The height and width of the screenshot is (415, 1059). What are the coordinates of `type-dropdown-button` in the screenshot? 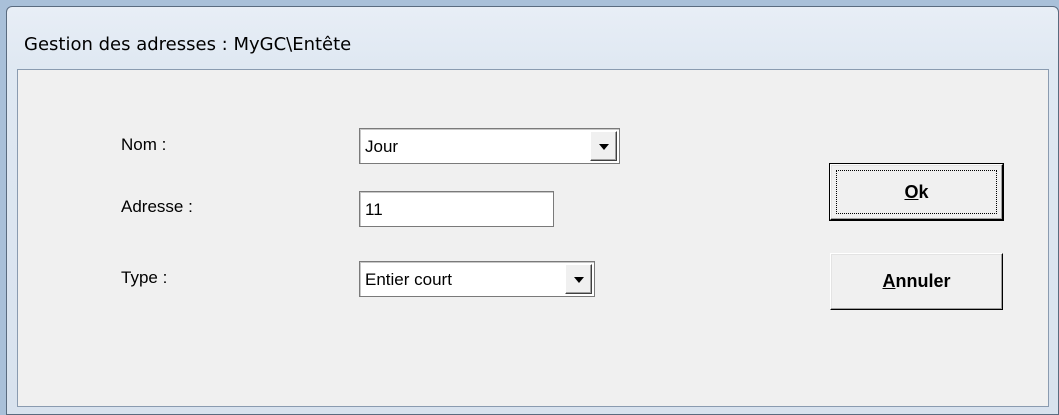 It's located at (578, 279).